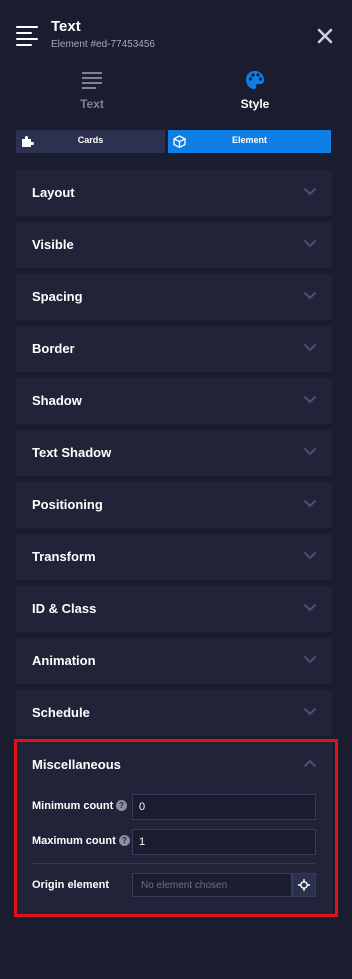  Describe the element at coordinates (92, 104) in the screenshot. I see `tab-text-label: Text` at that location.